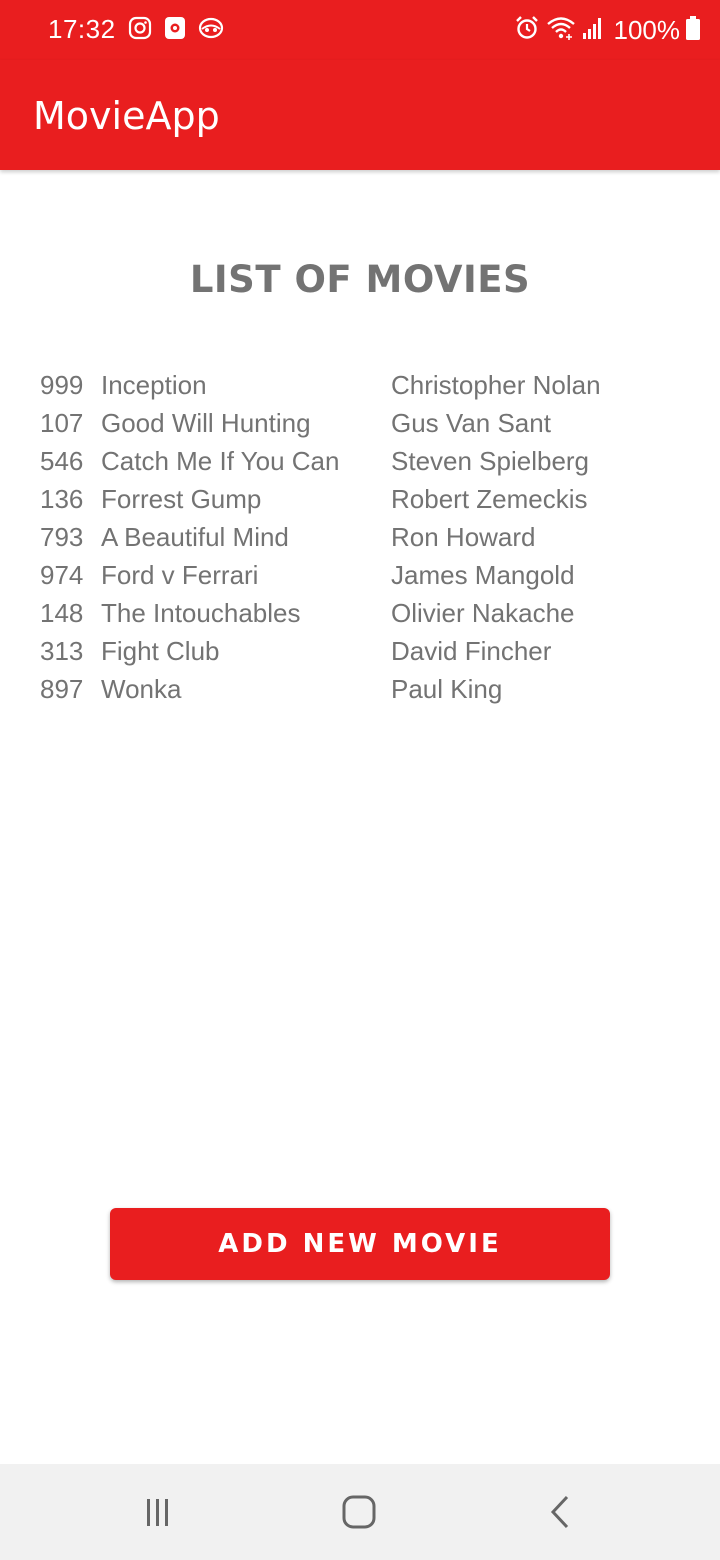 The width and height of the screenshot is (720, 1560). Describe the element at coordinates (360, 279) in the screenshot. I see `page-title: LIST OF MOVIES` at that location.